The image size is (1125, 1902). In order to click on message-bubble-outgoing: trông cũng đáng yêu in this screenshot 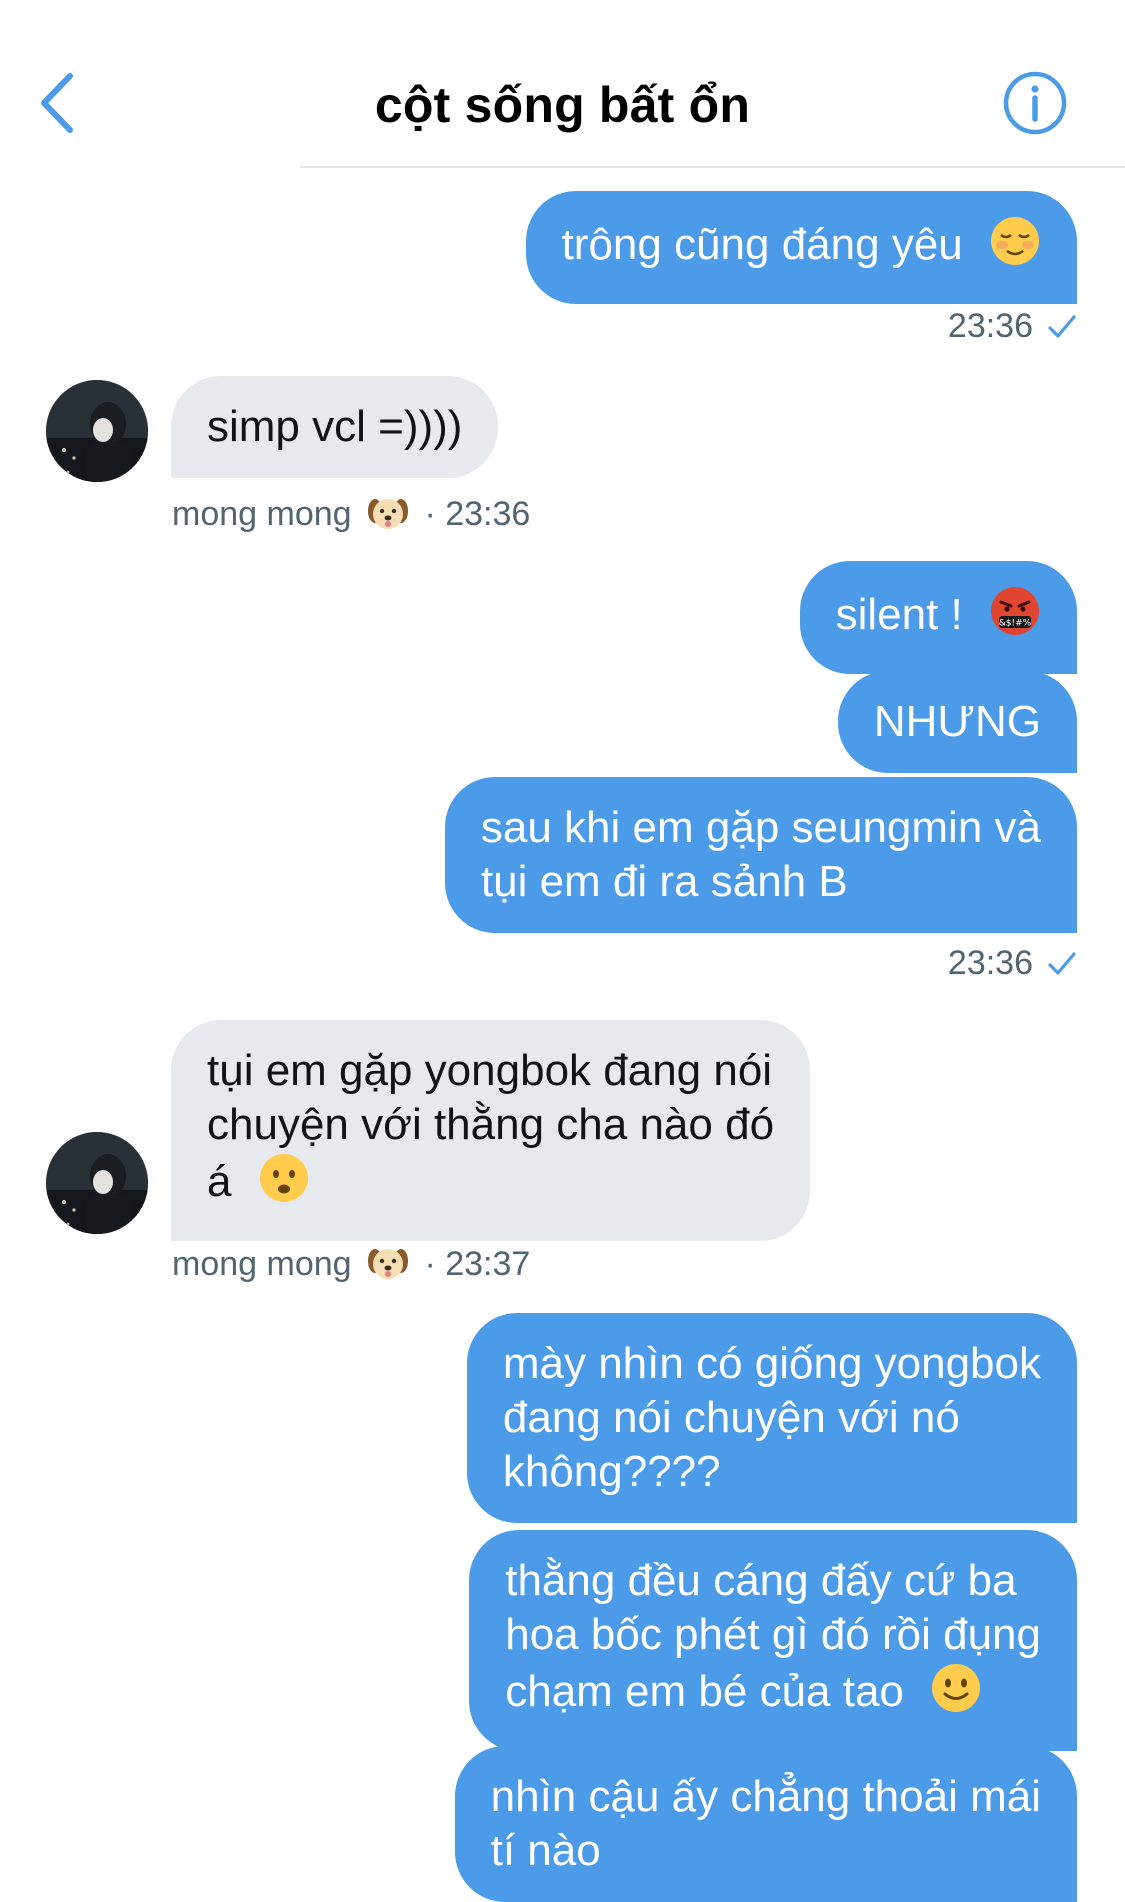, I will do `click(801, 247)`.